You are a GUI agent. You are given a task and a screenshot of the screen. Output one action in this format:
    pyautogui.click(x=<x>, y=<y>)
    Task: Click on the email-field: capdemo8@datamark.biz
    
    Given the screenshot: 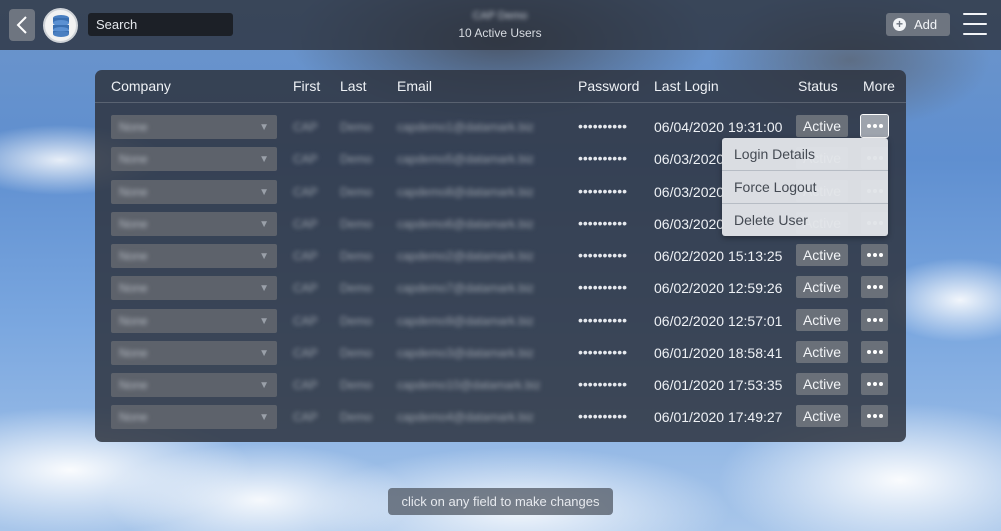 What is the action you would take?
    pyautogui.click(x=465, y=192)
    